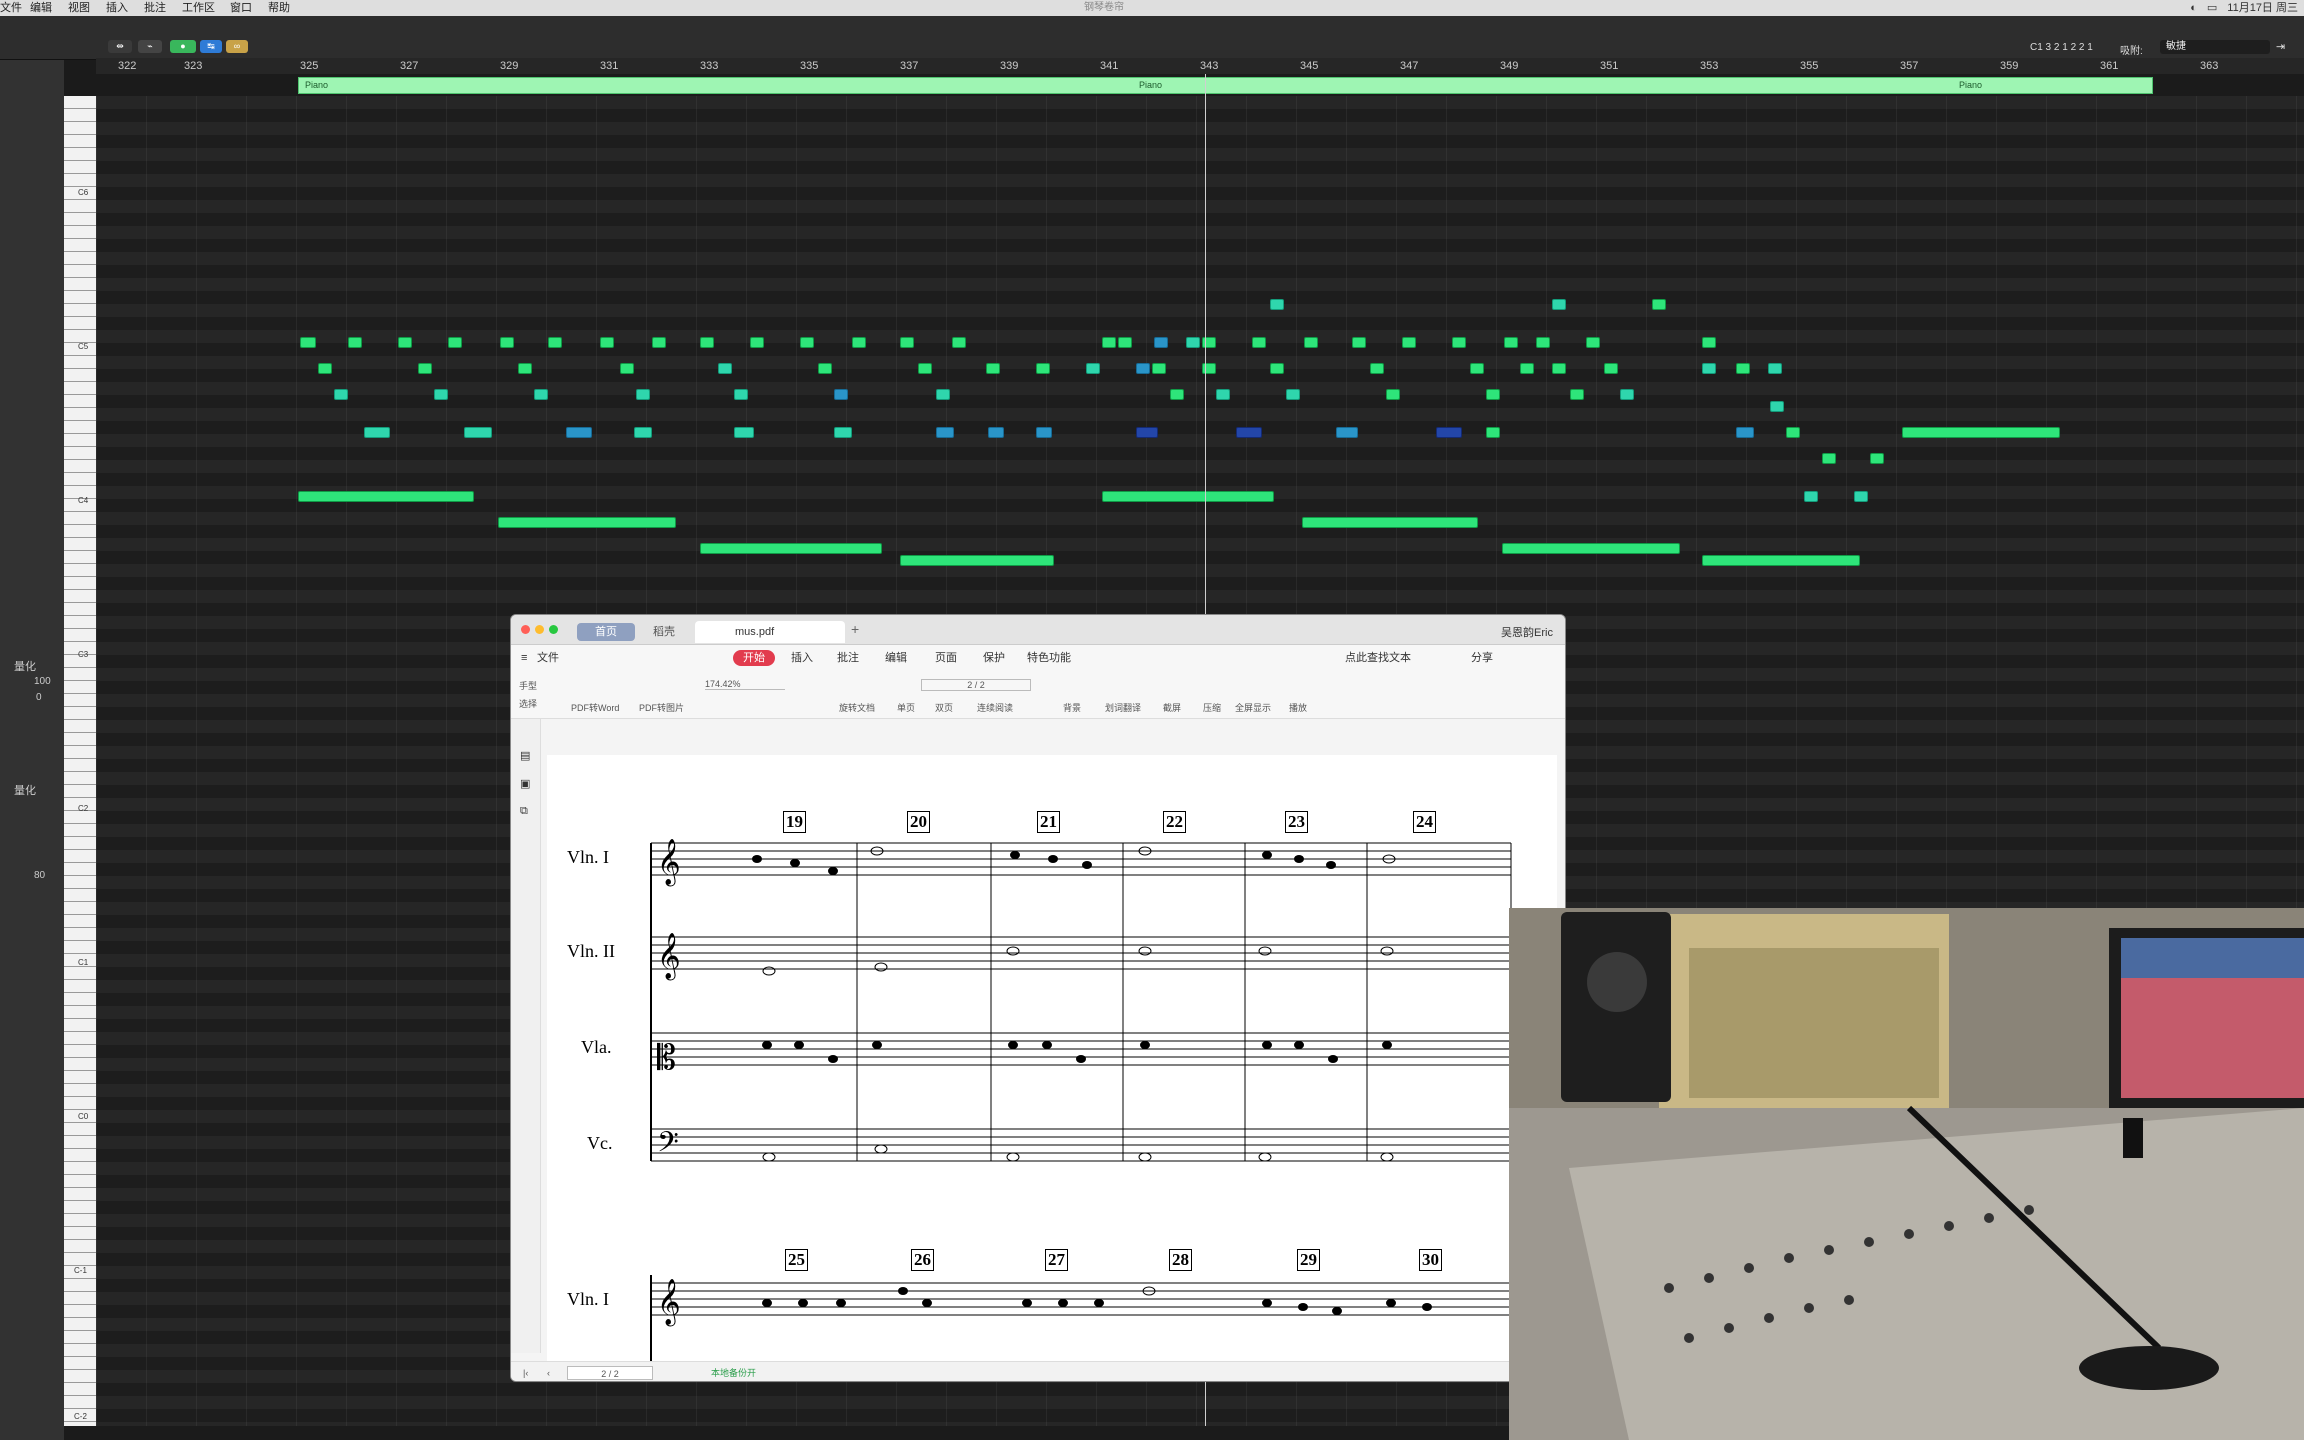  I want to click on tab-docer: 稻壳, so click(664, 632).